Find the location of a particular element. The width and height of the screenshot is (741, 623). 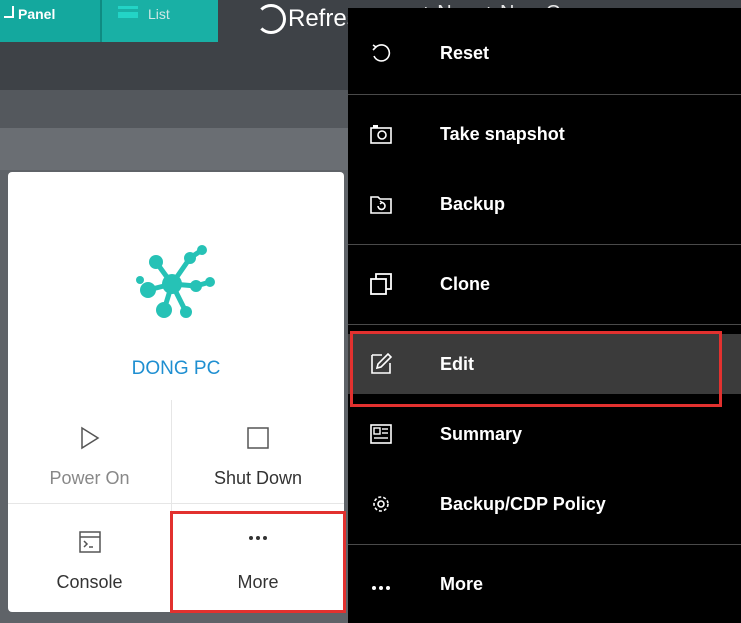

reset-icon is located at coordinates (381, 53).